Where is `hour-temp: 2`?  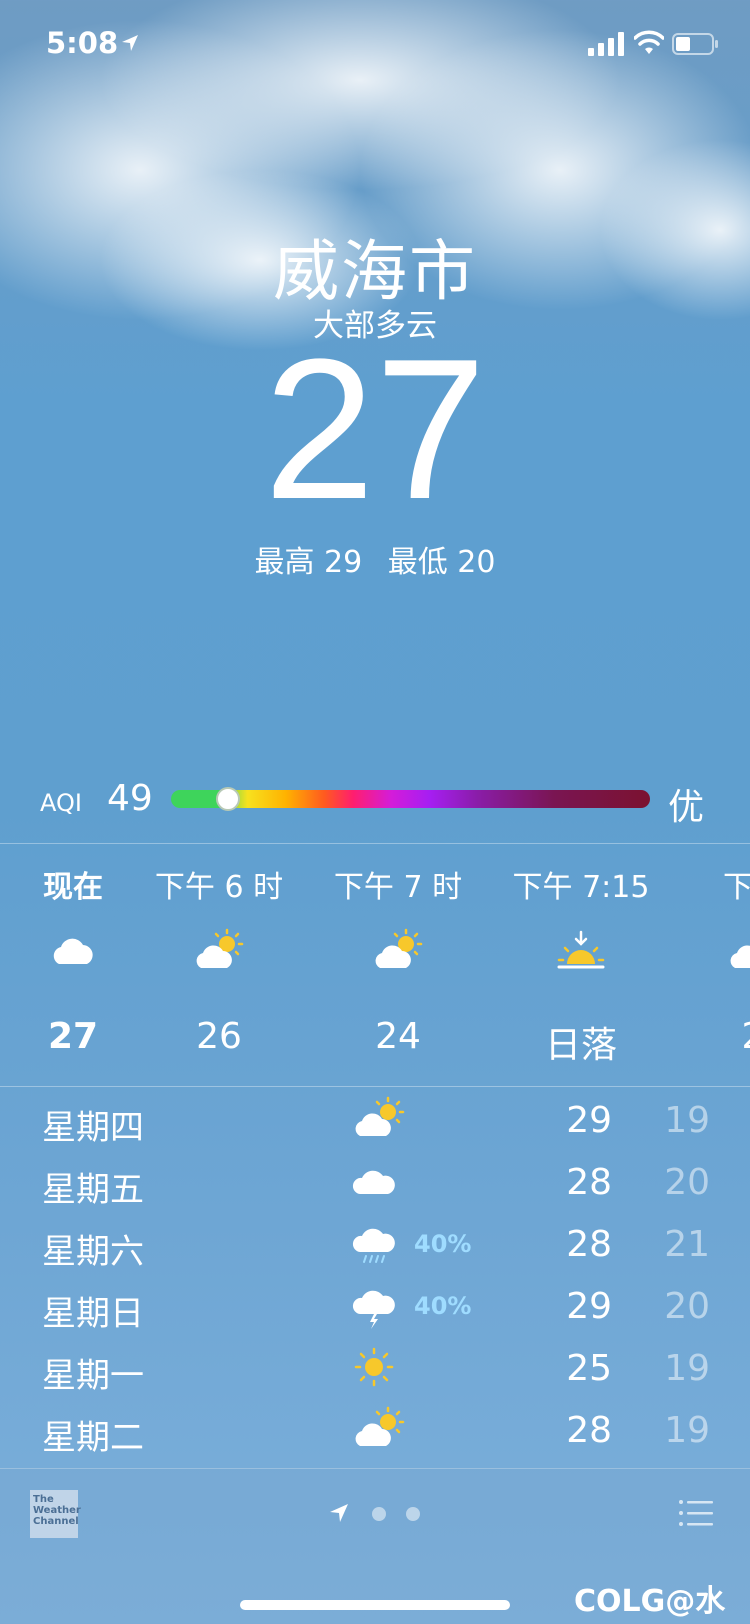 hour-temp: 2 is located at coordinates (709, 1036).